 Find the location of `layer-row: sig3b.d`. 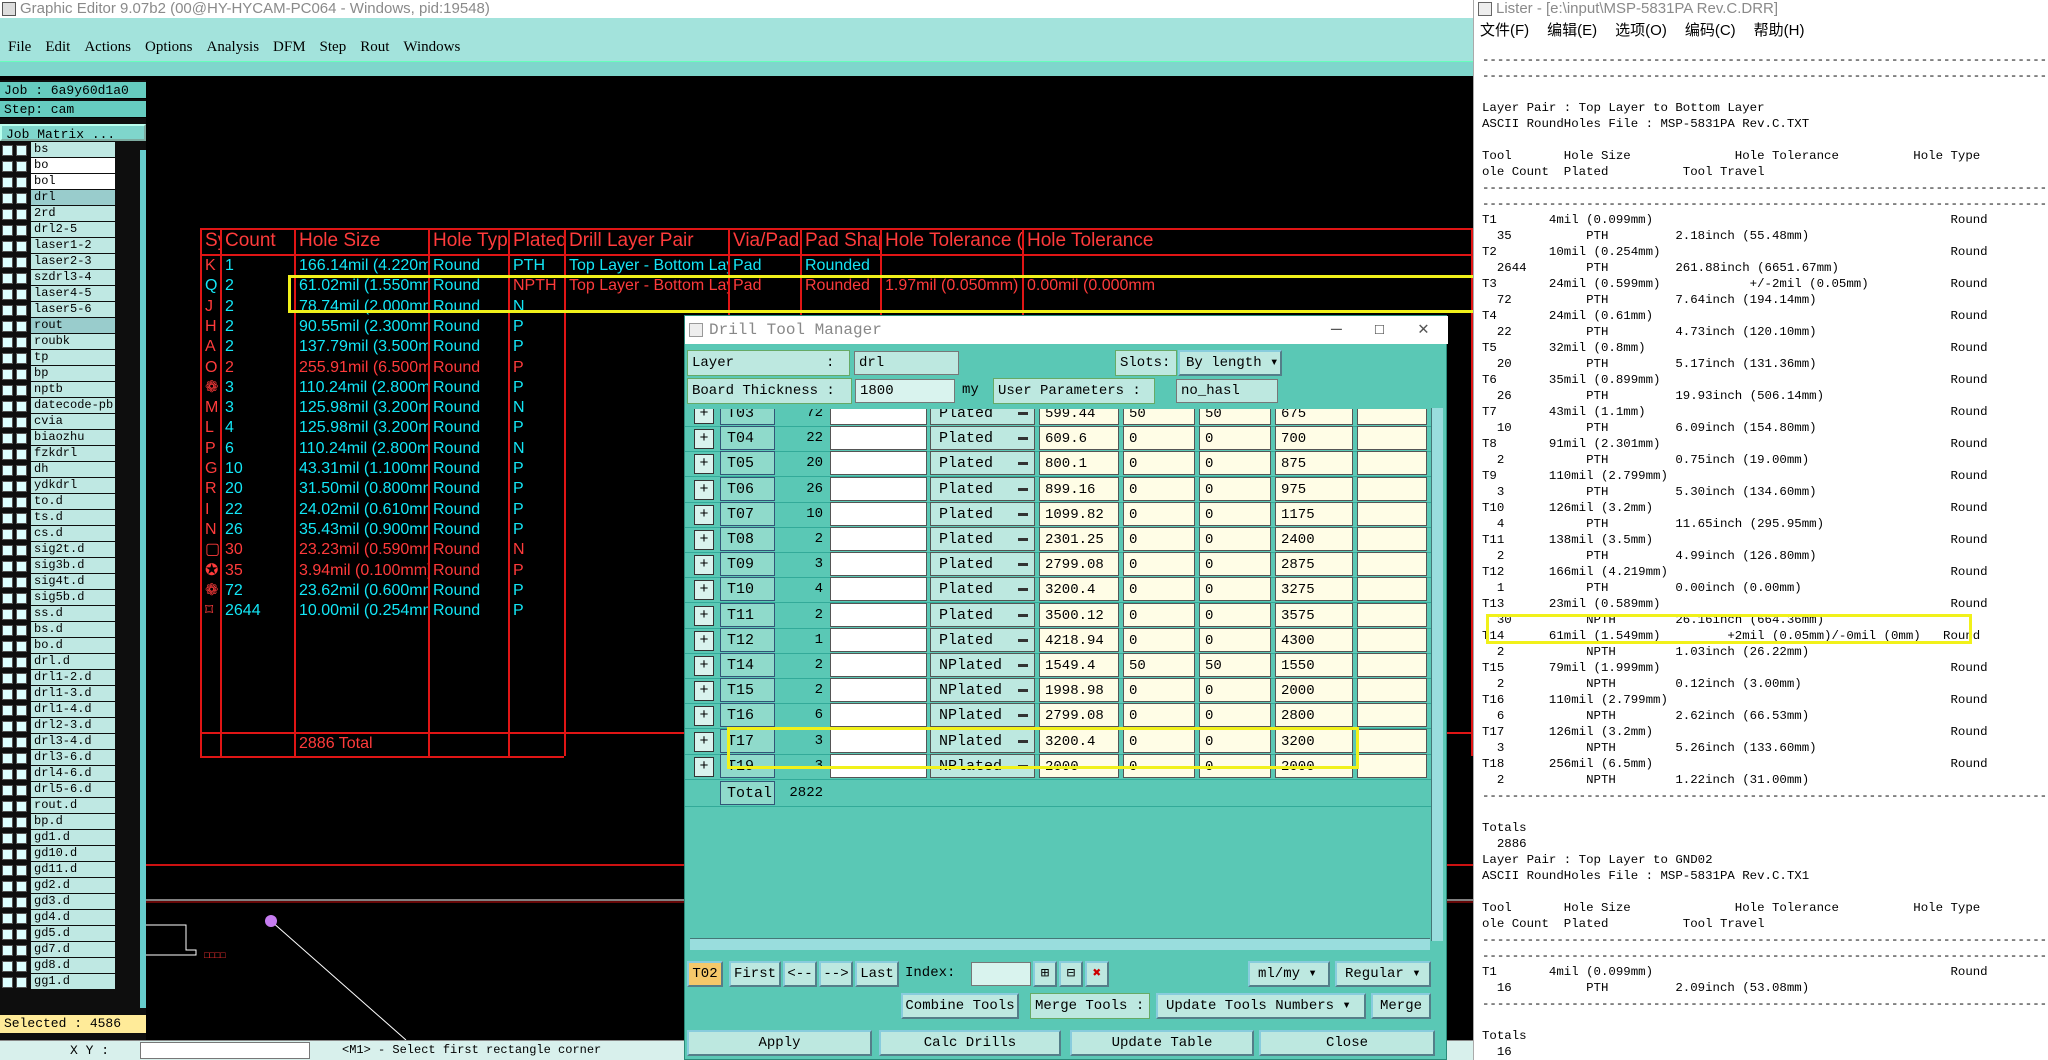

layer-row: sig3b.d is located at coordinates (73, 566).